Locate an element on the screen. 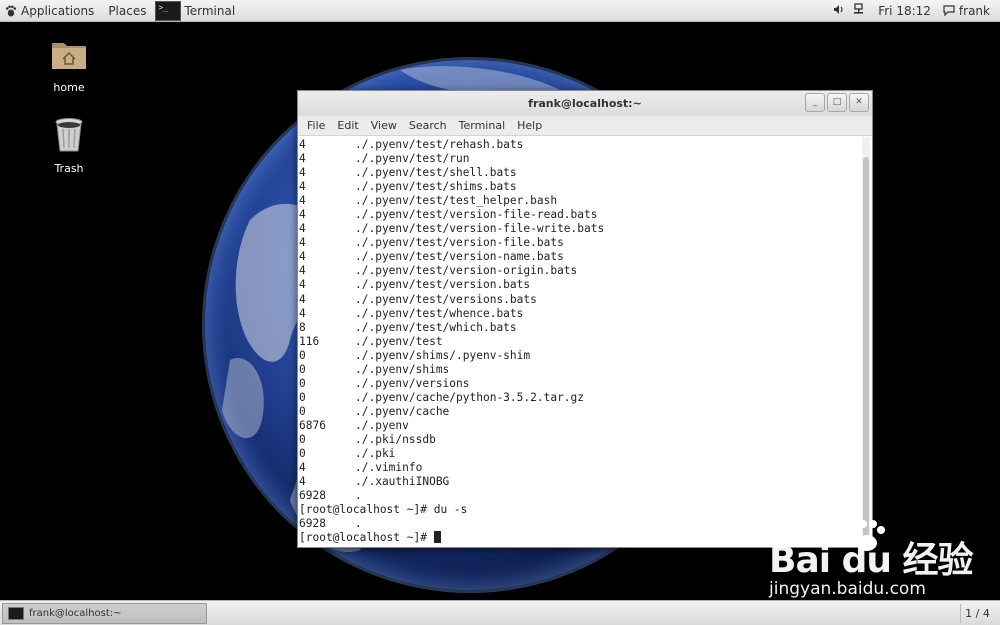 This screenshot has width=1000, height=625. menu-terminal: Terminal is located at coordinates (482, 125).